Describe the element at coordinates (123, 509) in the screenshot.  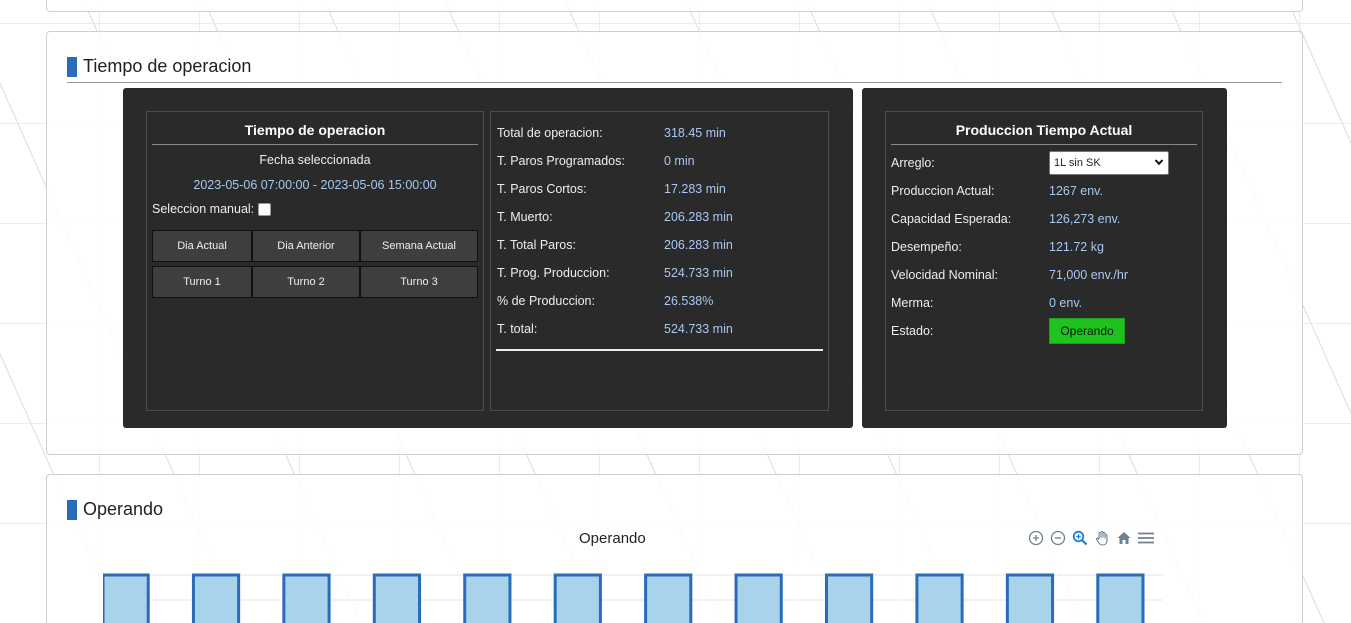
I see `section-title-text: Operando` at that location.